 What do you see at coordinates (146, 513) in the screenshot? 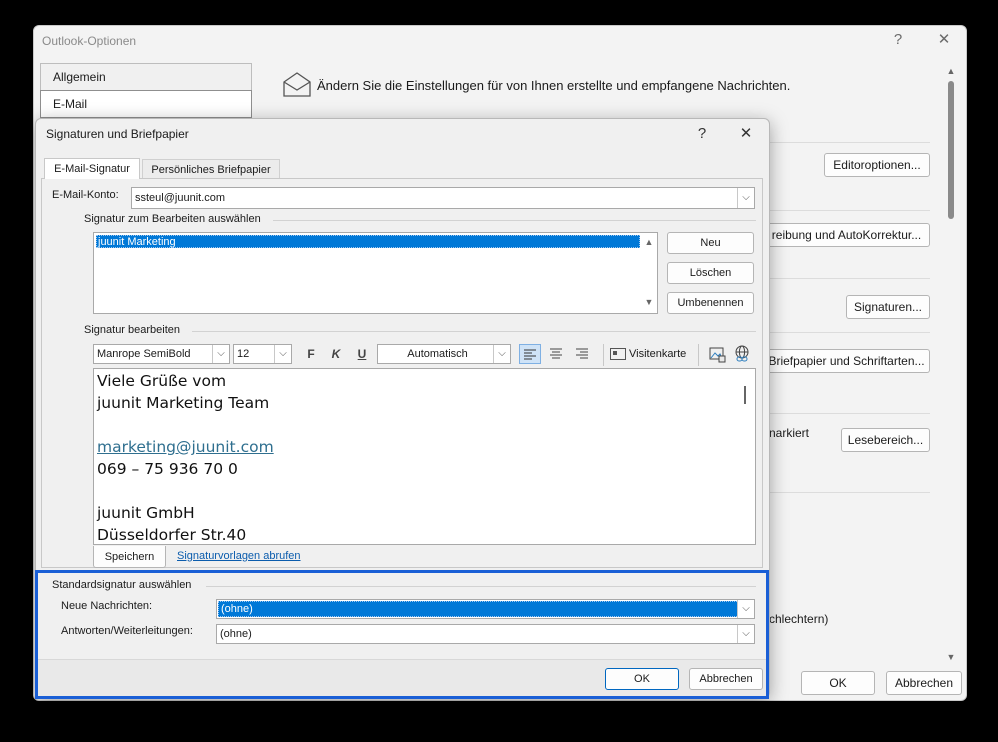
I see `editor-line: juunit GmbH` at bounding box center [146, 513].